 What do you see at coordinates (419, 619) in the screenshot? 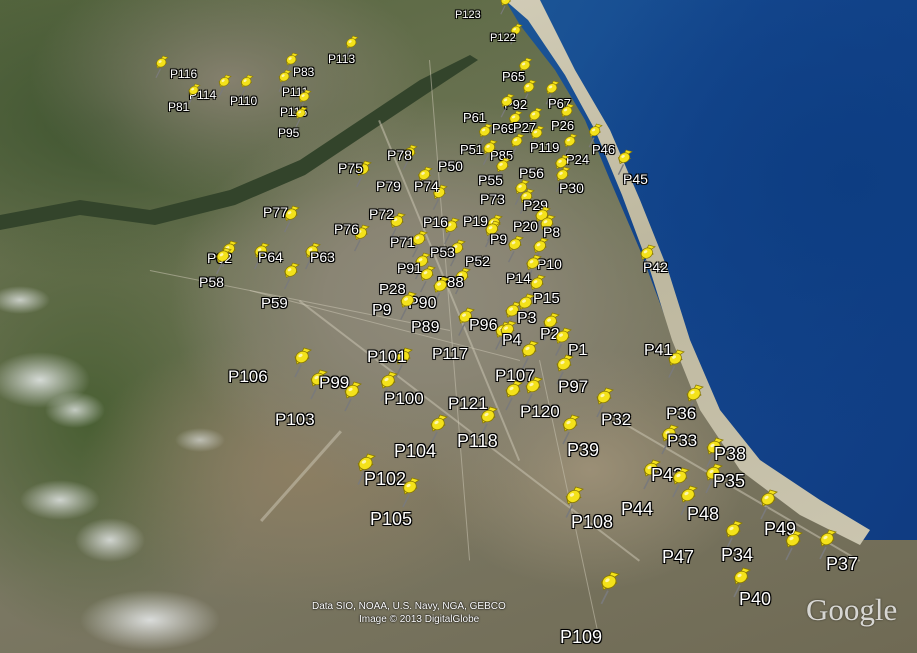
I see `attribution-imagery: Image © 2013 DigitalGlobe` at bounding box center [419, 619].